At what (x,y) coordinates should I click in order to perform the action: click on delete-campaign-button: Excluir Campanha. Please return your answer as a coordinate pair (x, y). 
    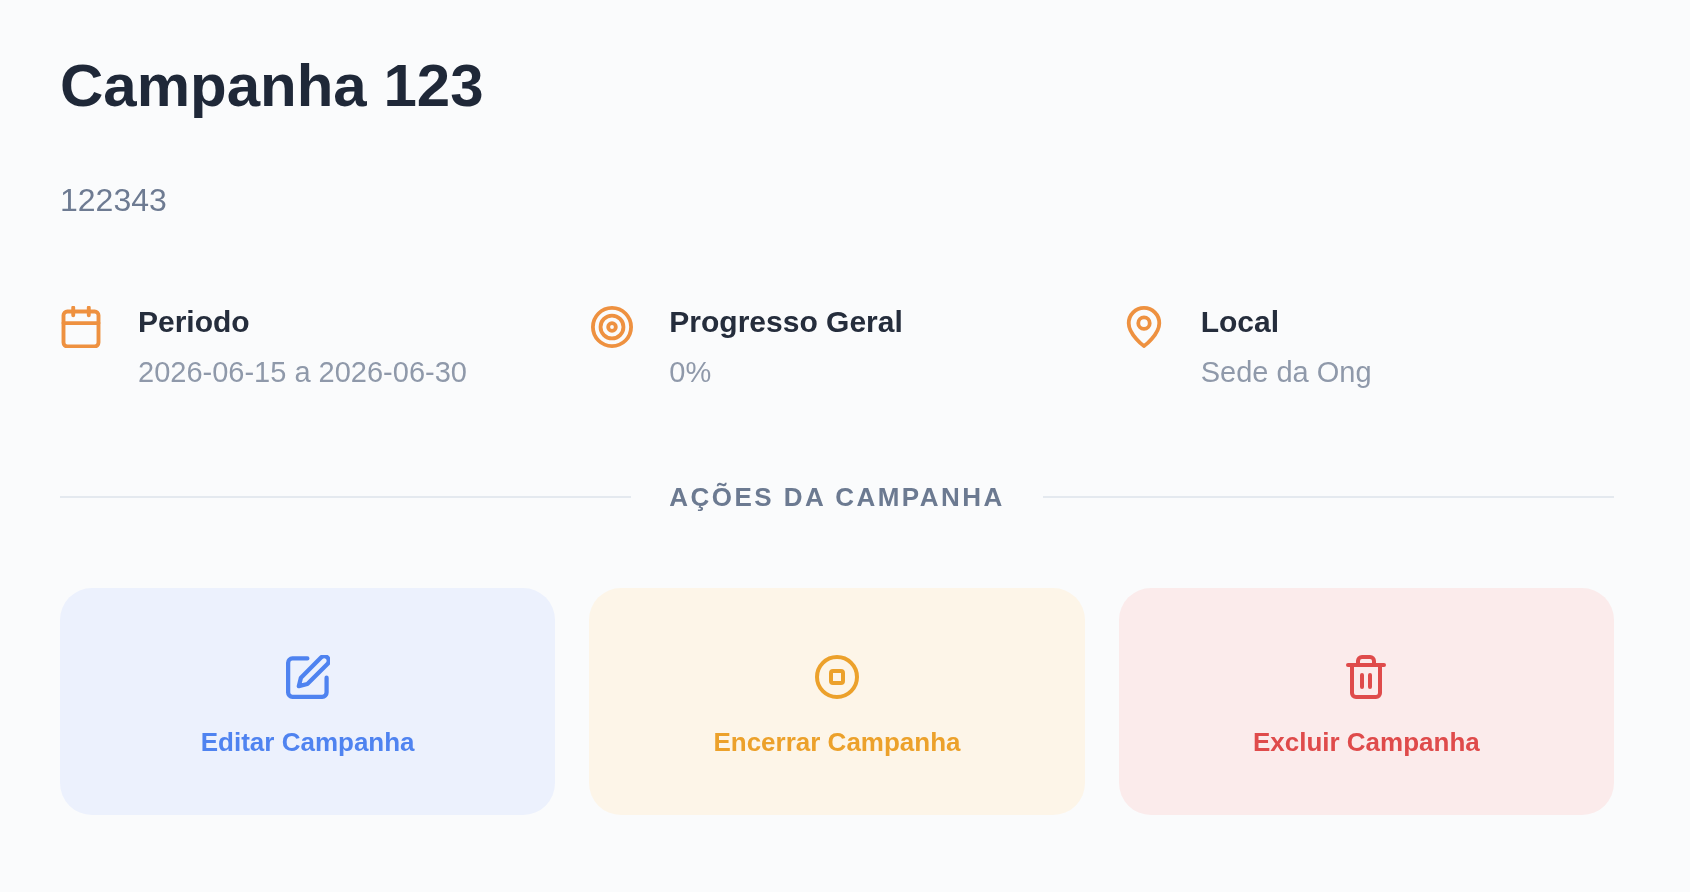
    Looking at the image, I should click on (1366, 701).